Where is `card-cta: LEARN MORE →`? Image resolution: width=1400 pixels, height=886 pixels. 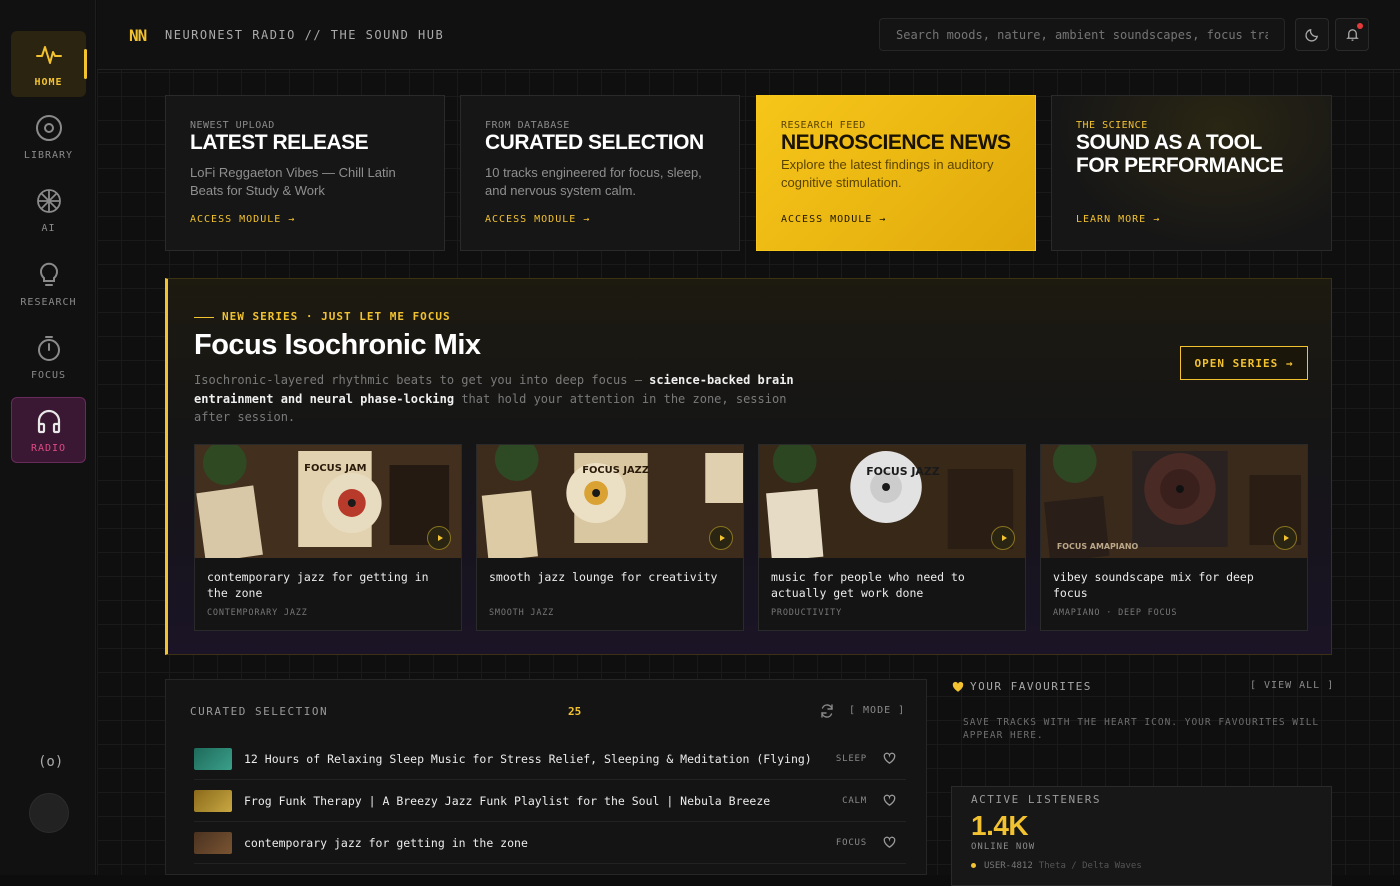 card-cta: LEARN MORE → is located at coordinates (1118, 219).